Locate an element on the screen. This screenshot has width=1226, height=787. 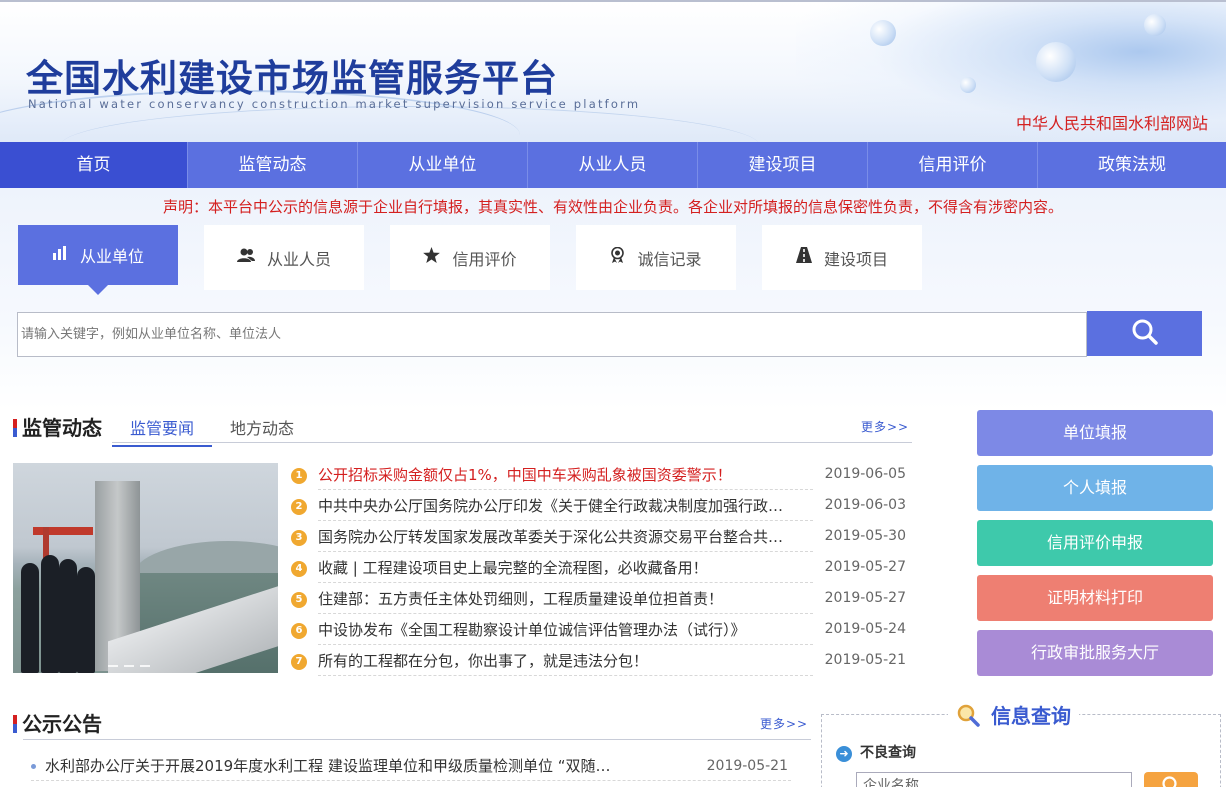
search-tab-credit: 信用评价 is located at coordinates (470, 257).